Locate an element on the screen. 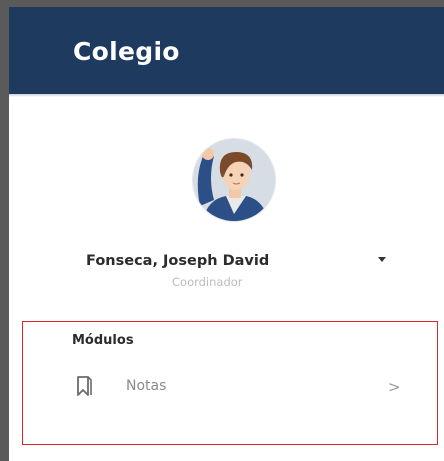 The height and width of the screenshot is (461, 444). avatar-image is located at coordinates (234, 180).